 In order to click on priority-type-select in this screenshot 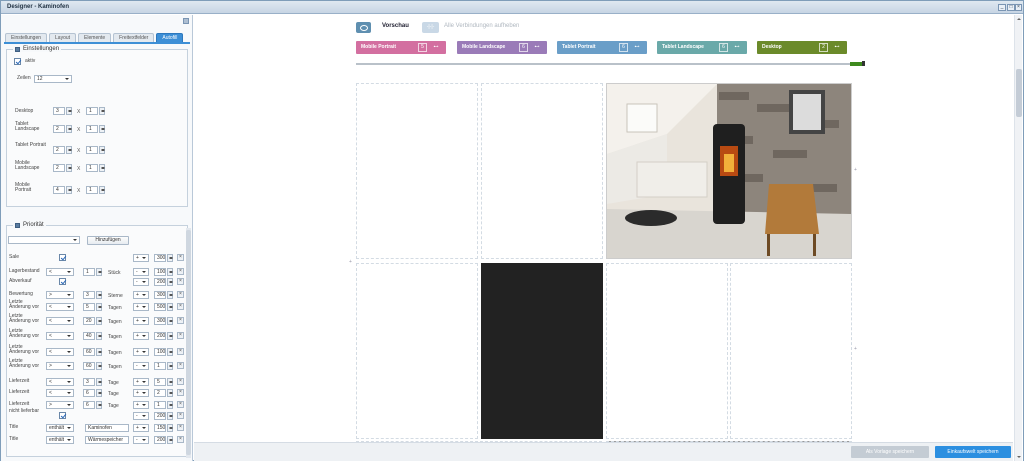, I will do `click(44, 240)`.